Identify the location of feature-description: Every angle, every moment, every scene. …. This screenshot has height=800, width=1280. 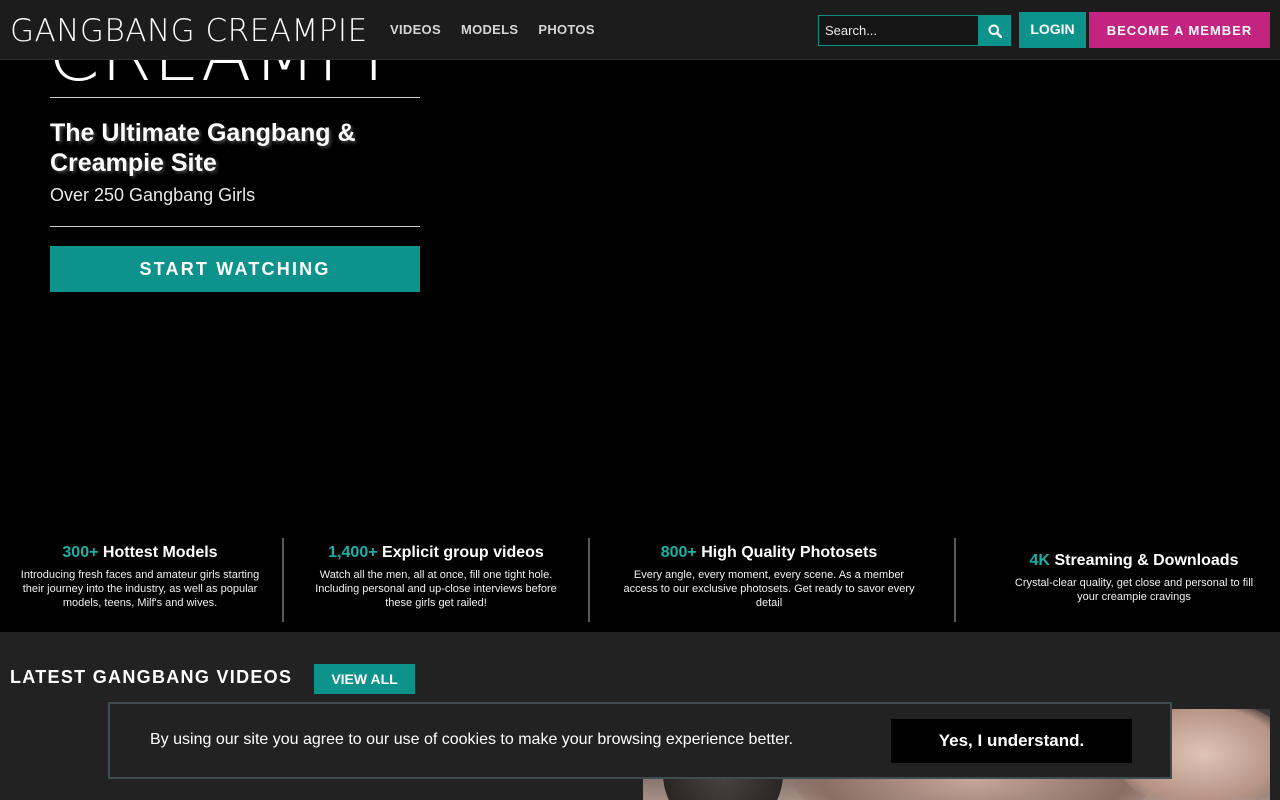
(769, 589).